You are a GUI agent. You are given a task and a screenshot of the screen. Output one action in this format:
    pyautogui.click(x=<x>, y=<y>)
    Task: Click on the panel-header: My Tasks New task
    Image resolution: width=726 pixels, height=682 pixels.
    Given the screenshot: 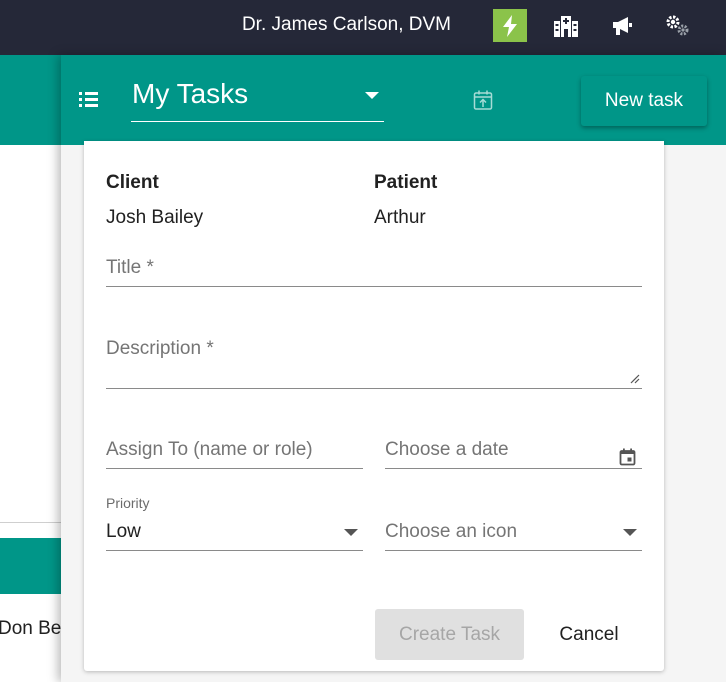 What is the action you would take?
    pyautogui.click(x=393, y=100)
    